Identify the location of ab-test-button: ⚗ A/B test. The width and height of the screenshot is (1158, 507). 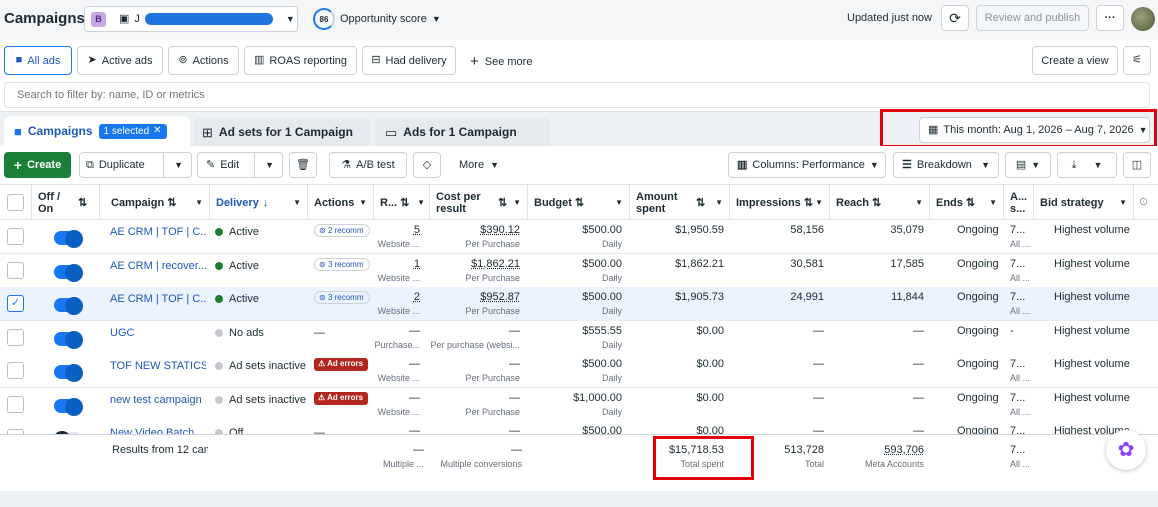
(368, 165).